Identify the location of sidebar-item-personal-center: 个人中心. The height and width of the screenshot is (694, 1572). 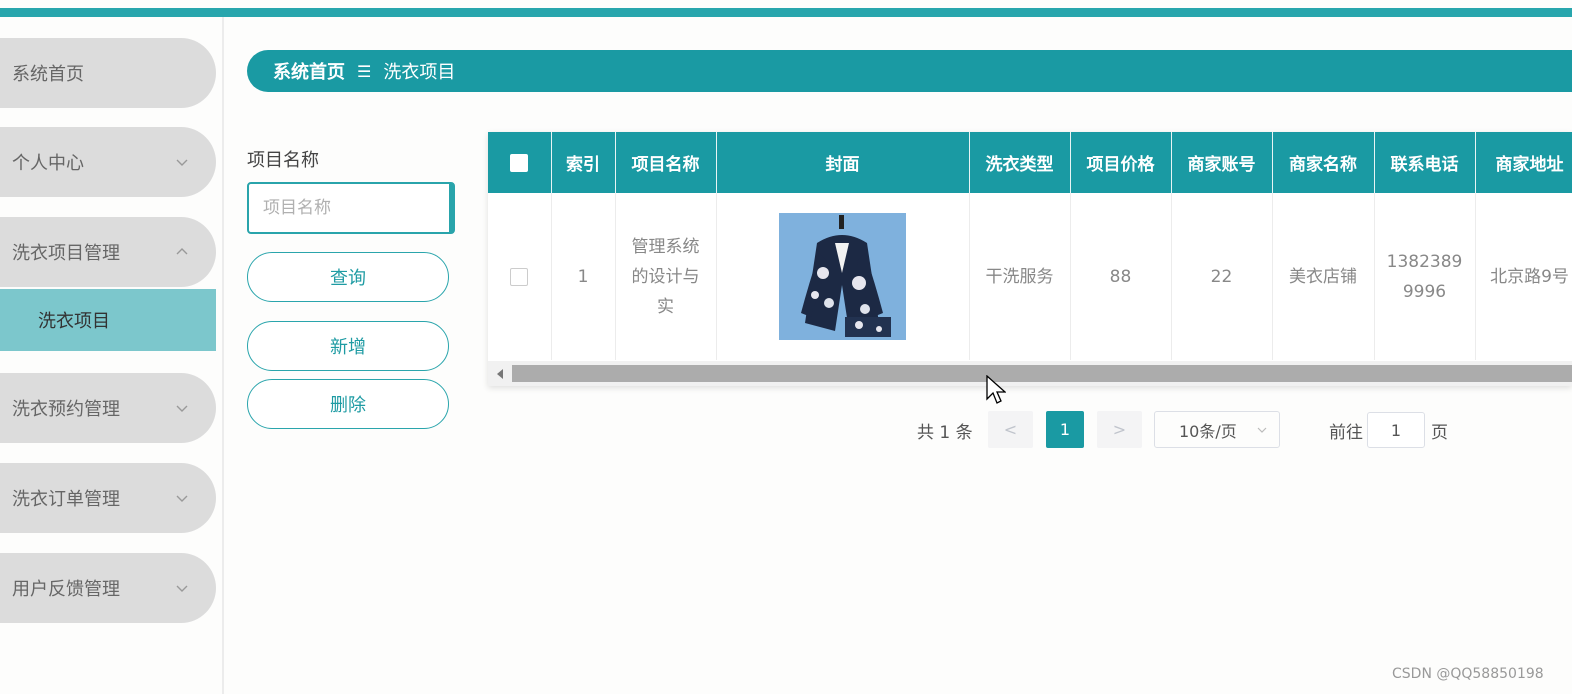
(108, 162).